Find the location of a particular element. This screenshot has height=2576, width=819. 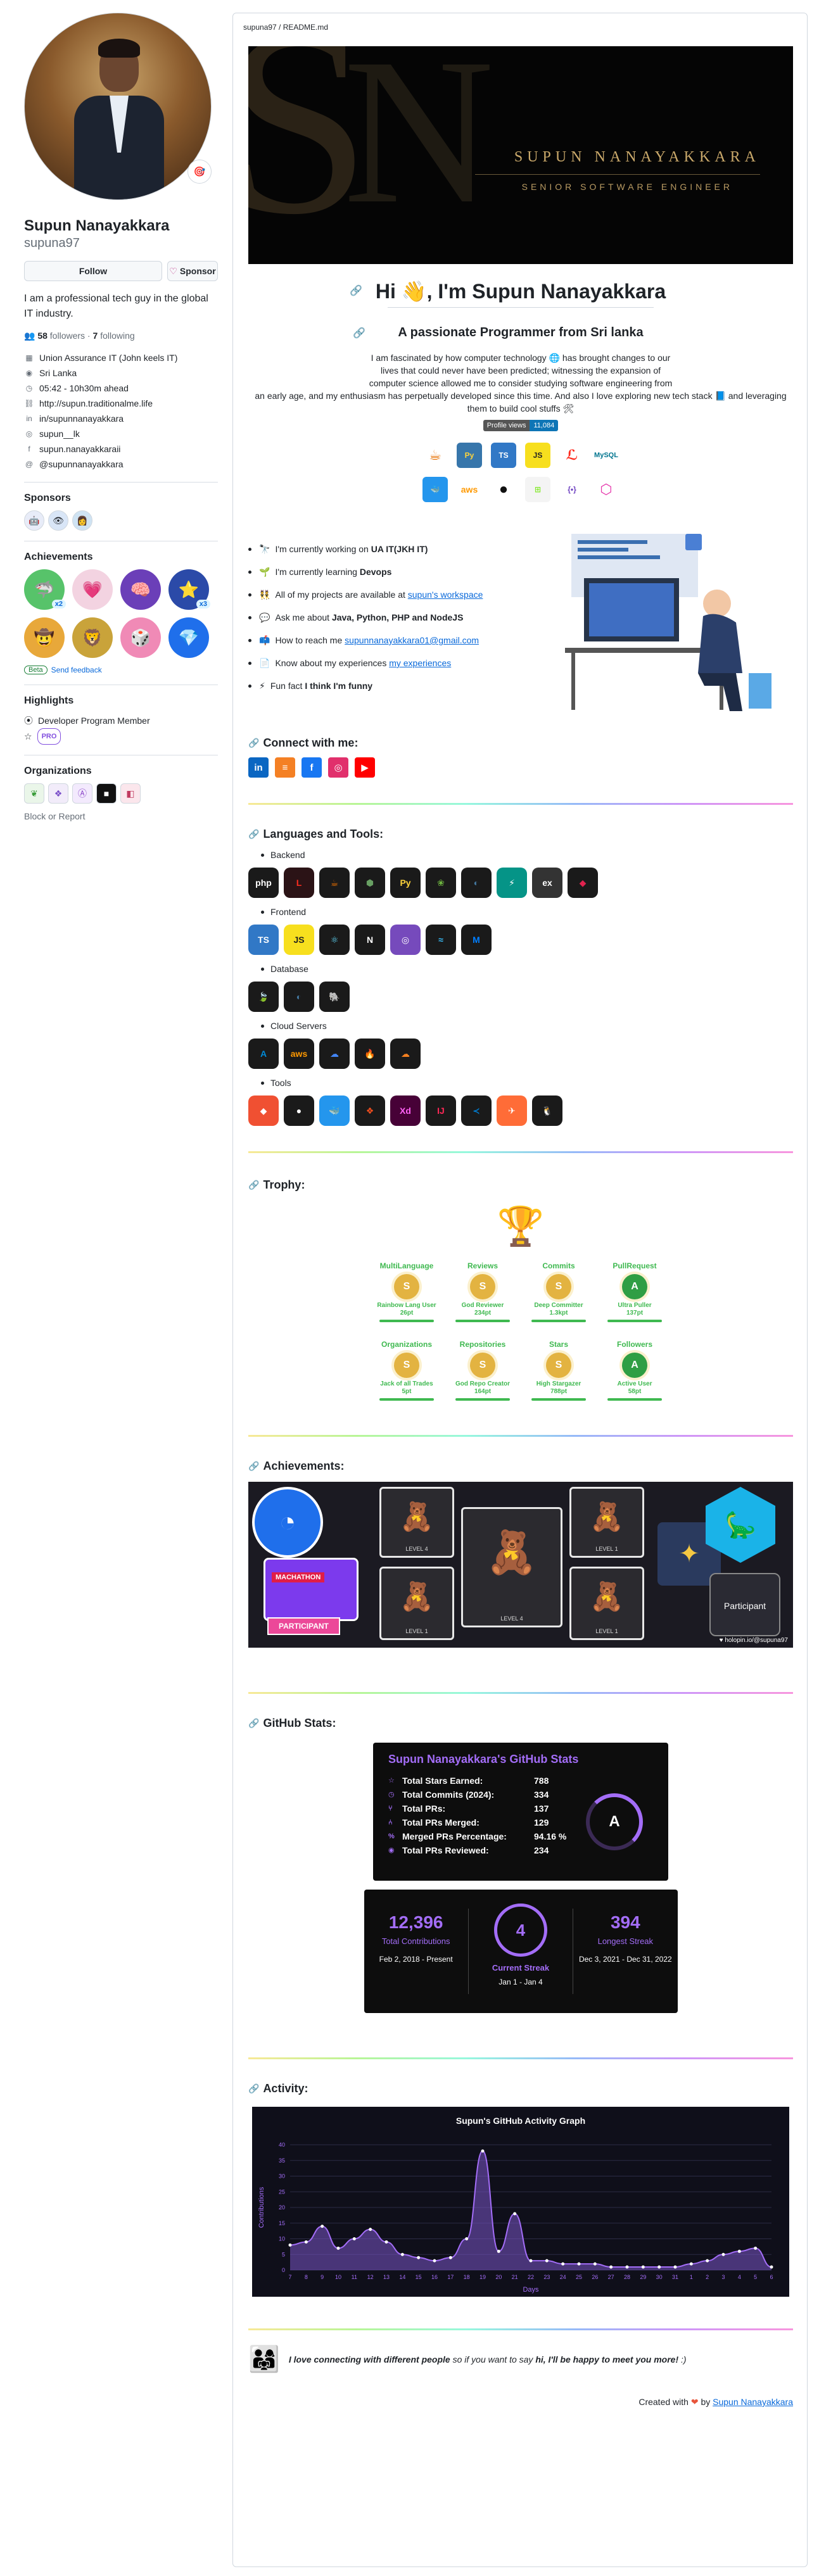

block-or-report-link: Block or Report is located at coordinates (121, 816).